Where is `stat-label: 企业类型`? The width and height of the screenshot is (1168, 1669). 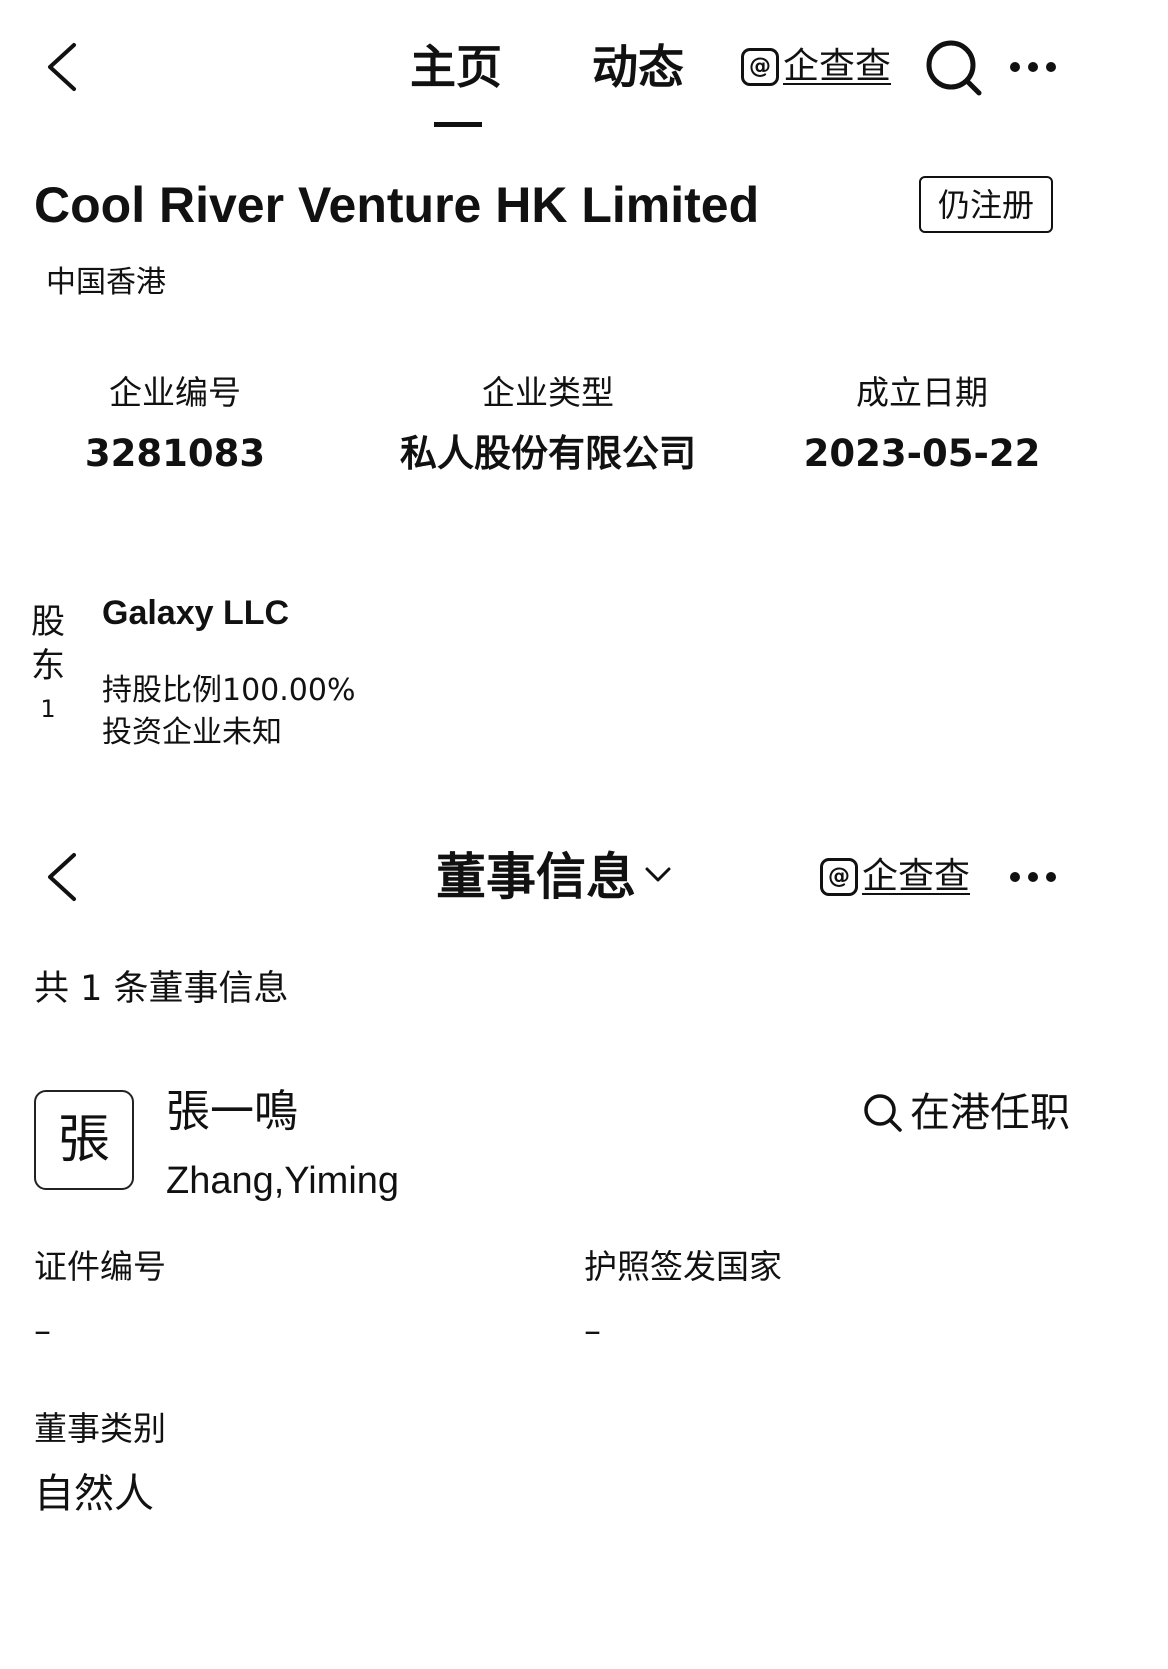
stat-label: 企业类型 is located at coordinates (548, 392).